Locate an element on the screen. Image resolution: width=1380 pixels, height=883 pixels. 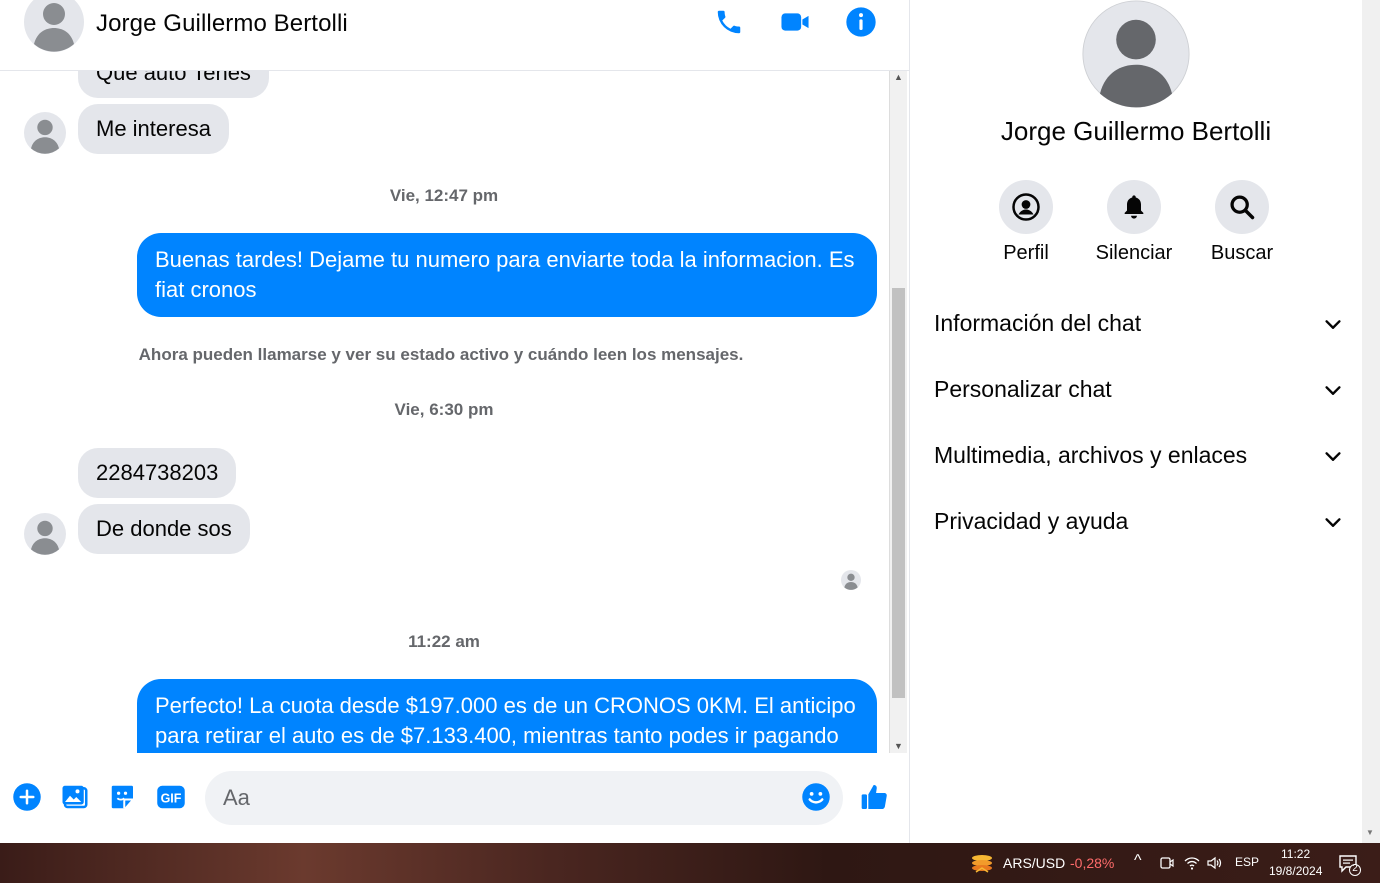
scroll-thumb is located at coordinates (898, 493).